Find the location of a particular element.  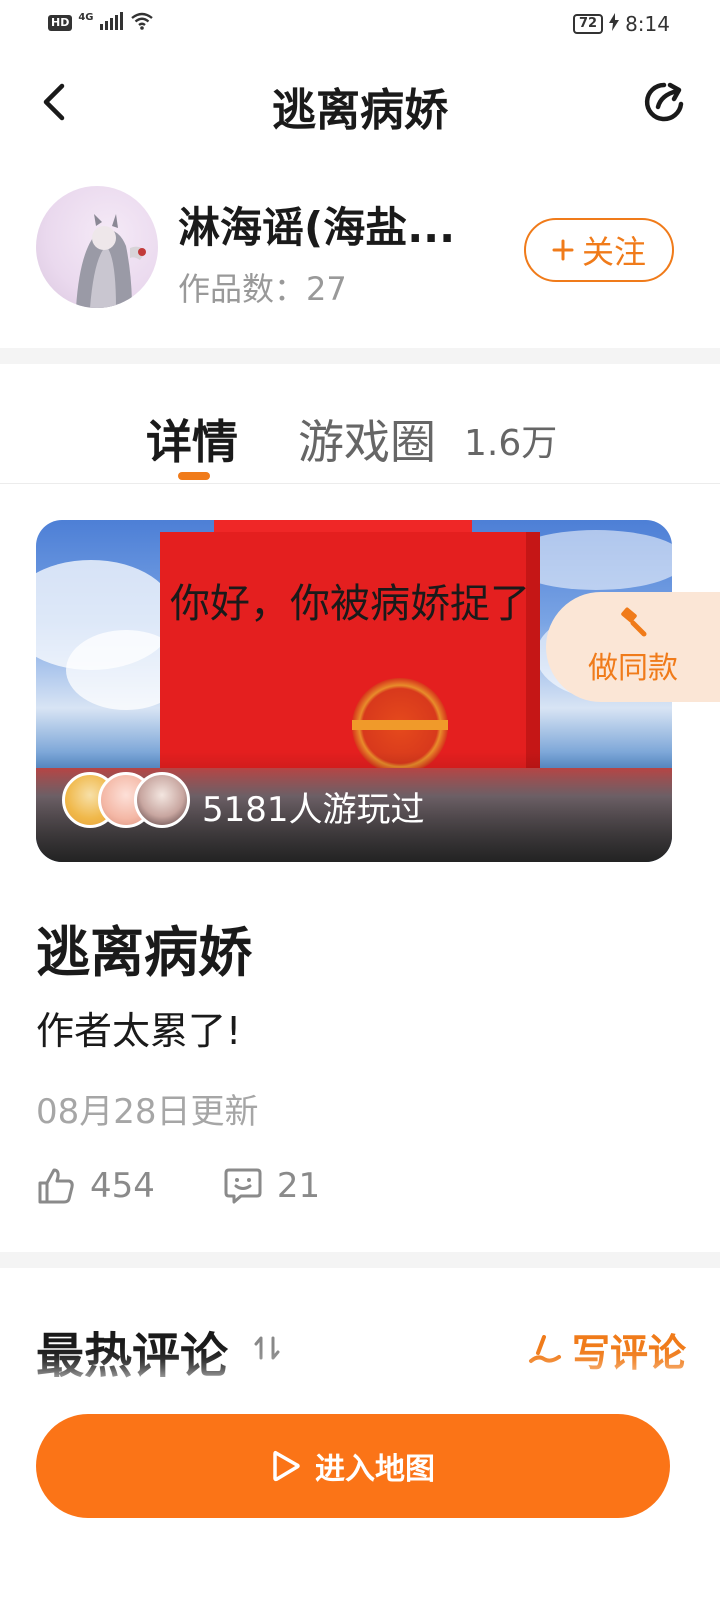

make-same-label: 做同款 is located at coordinates (633, 668).